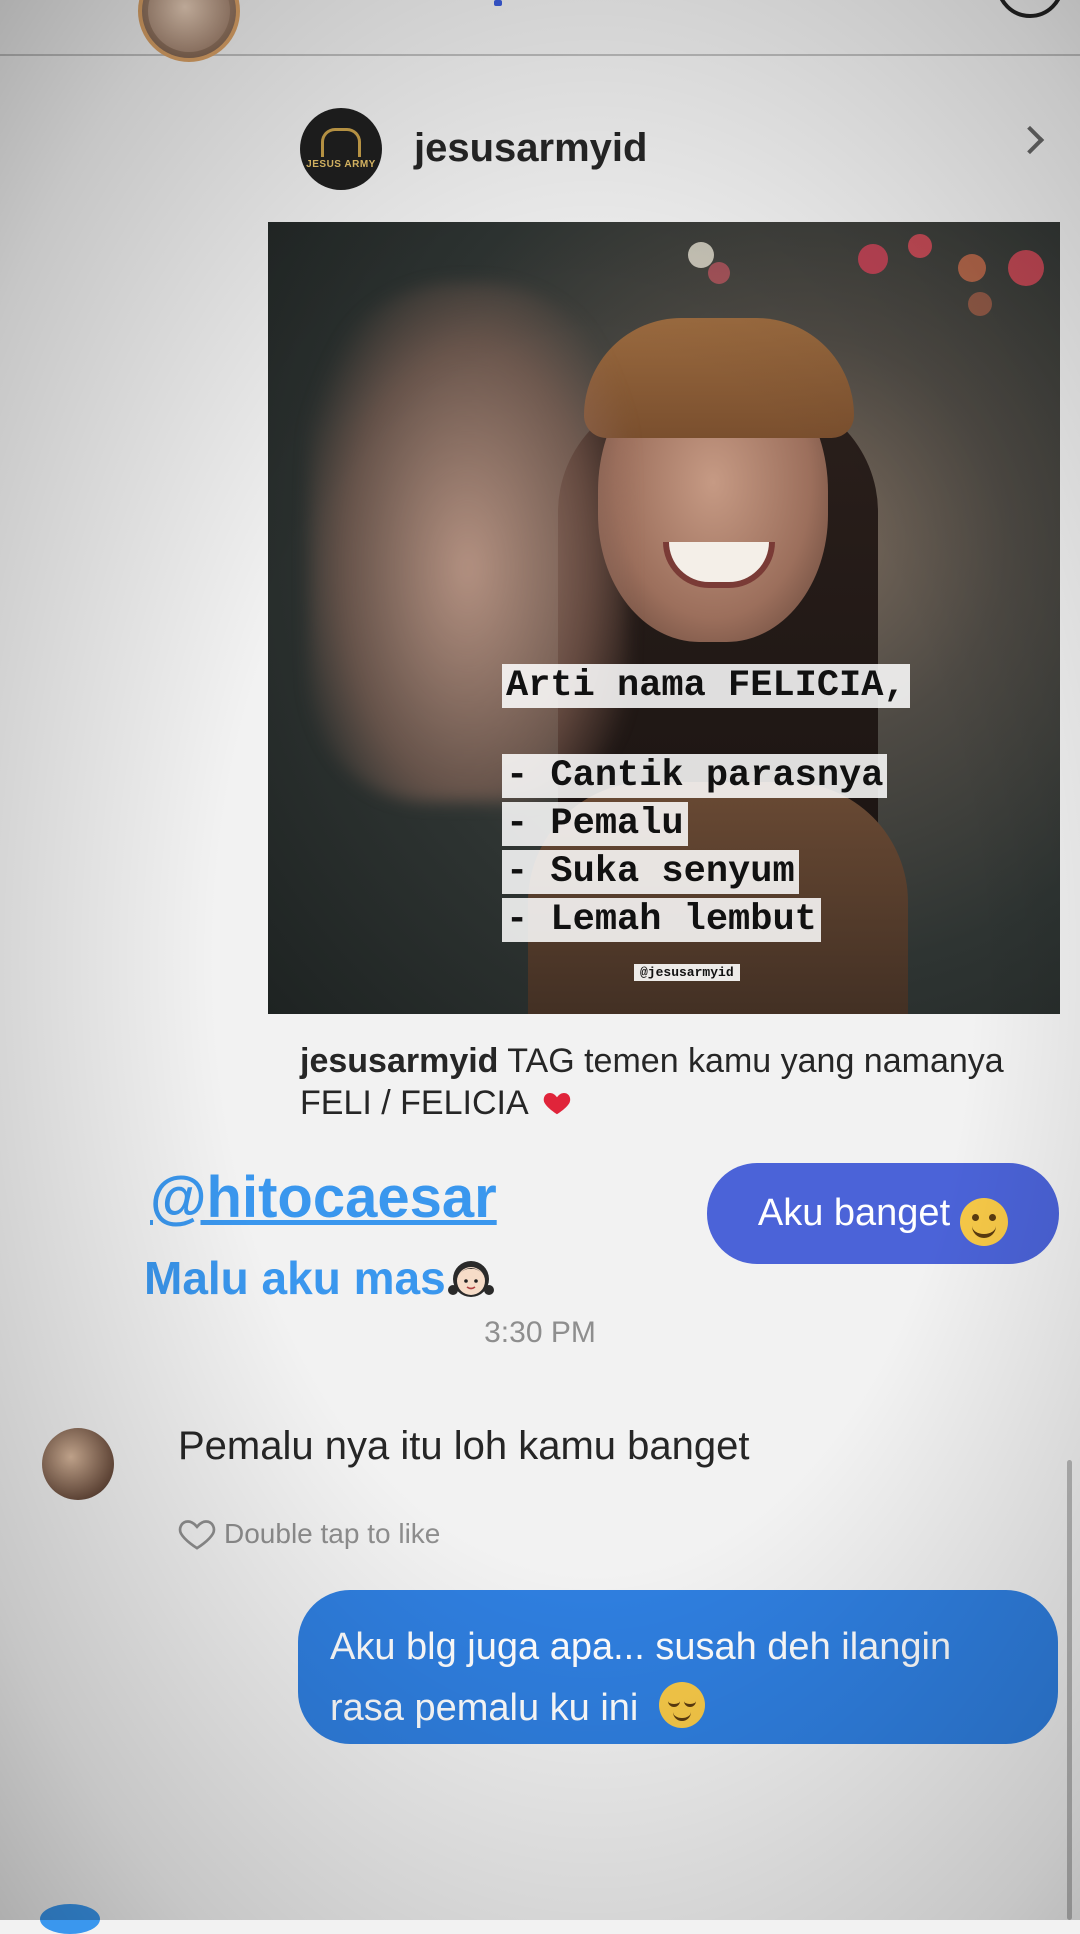  What do you see at coordinates (681, 1705) in the screenshot?
I see `relieved-face-icon` at bounding box center [681, 1705].